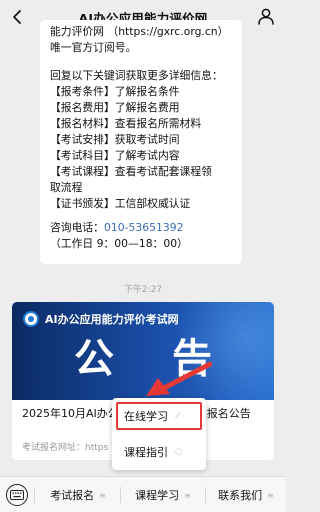  Describe the element at coordinates (77, 227) in the screenshot. I see `contact-label: 咨询电话：` at that location.